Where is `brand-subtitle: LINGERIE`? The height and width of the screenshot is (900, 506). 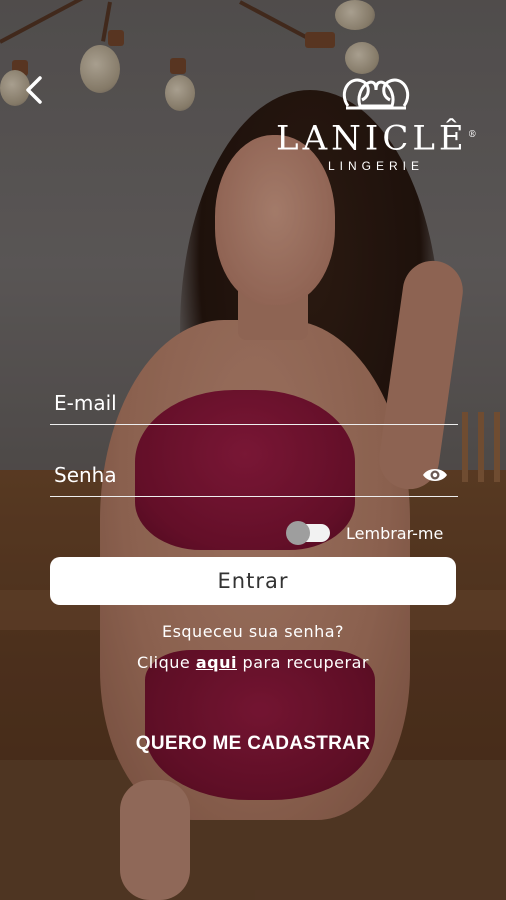
brand-subtitle: LINGERIE is located at coordinates (375, 166).